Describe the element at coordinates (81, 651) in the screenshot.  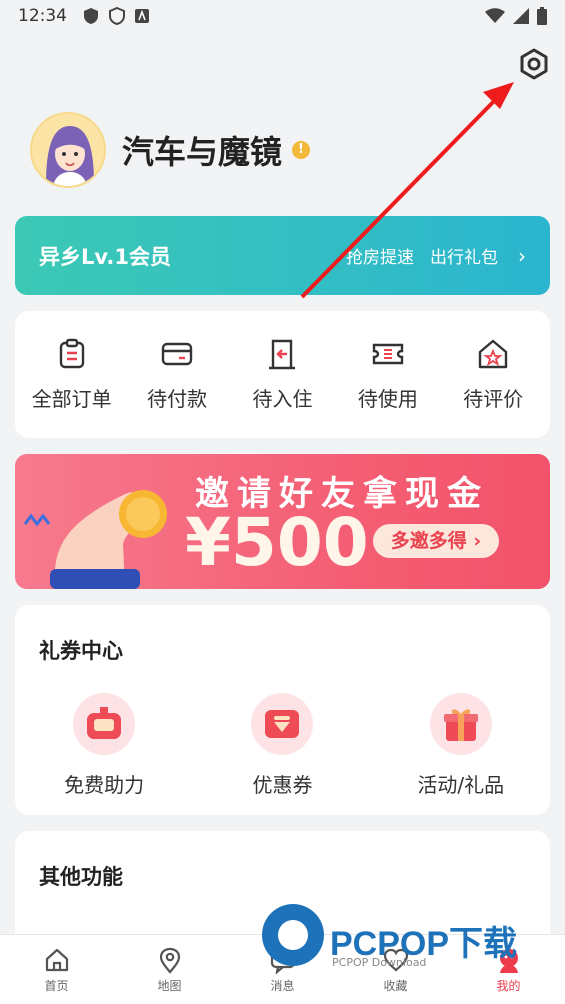
I see `coupon-center-title: 礼券中心` at that location.